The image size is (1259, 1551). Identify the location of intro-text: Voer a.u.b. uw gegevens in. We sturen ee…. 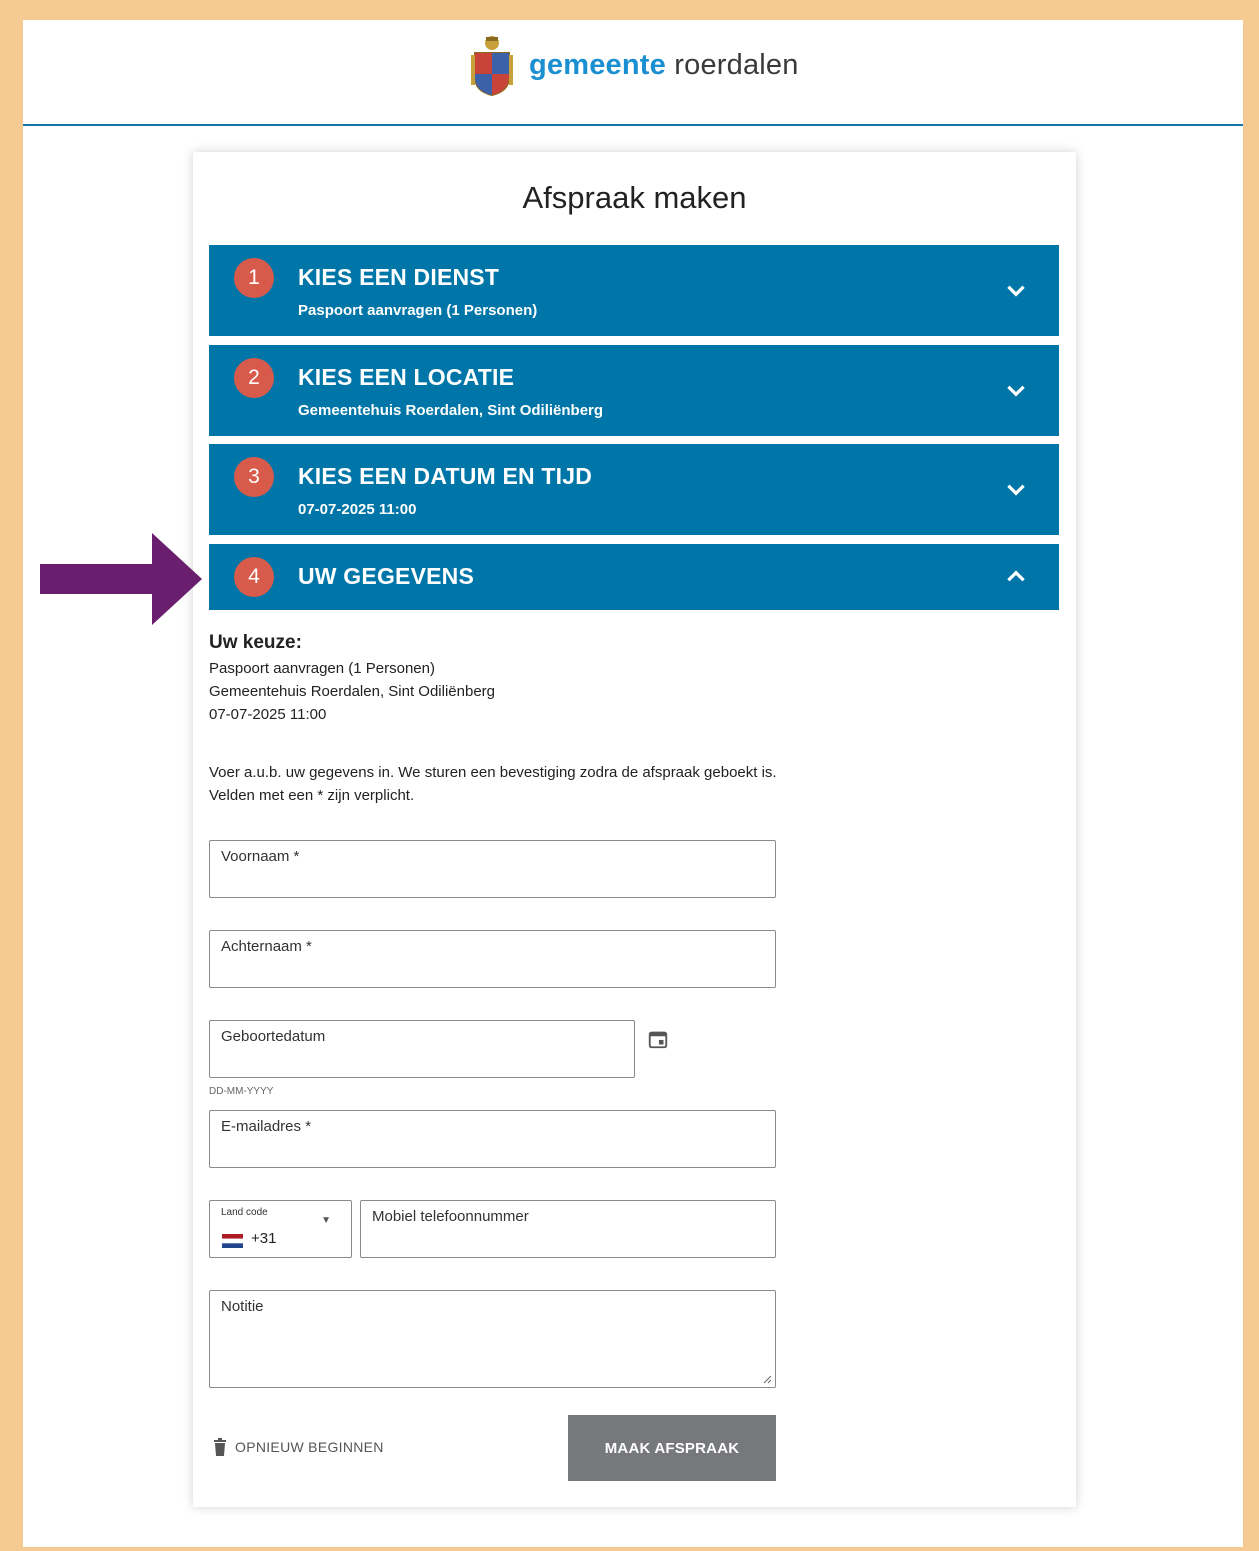
(493, 772).